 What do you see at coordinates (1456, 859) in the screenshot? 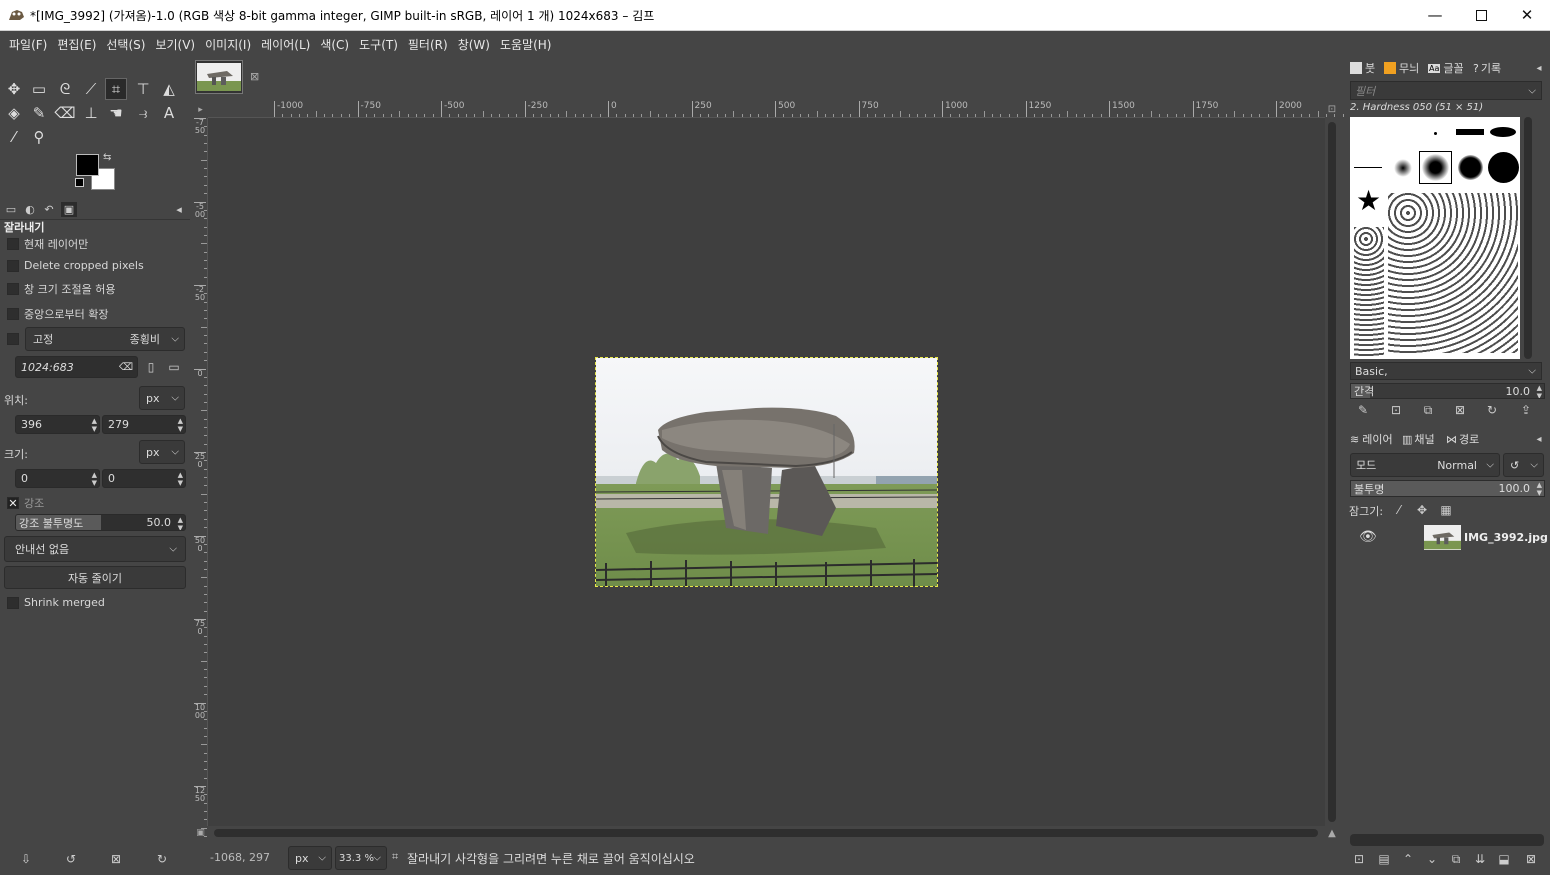
I see `duplicate-layer-icon: ⧉` at bounding box center [1456, 859].